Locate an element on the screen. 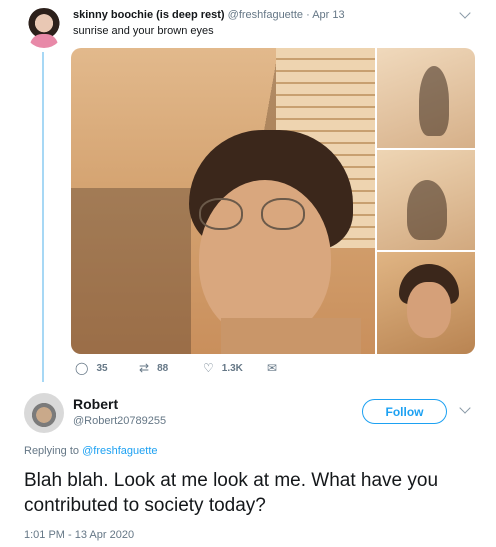  replying-to: Replying to @freshfaguette is located at coordinates (91, 451).